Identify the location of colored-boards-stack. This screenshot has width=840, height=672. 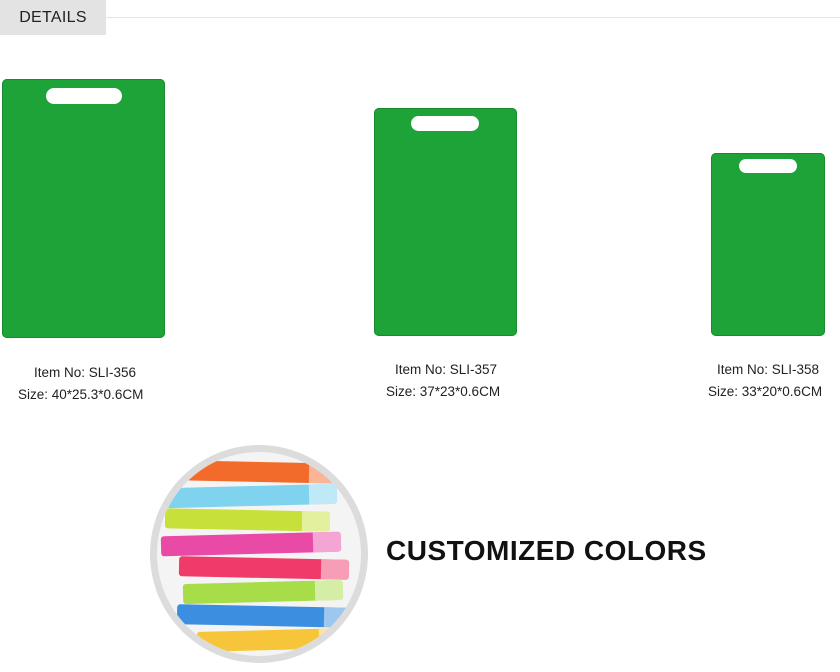
(259, 554).